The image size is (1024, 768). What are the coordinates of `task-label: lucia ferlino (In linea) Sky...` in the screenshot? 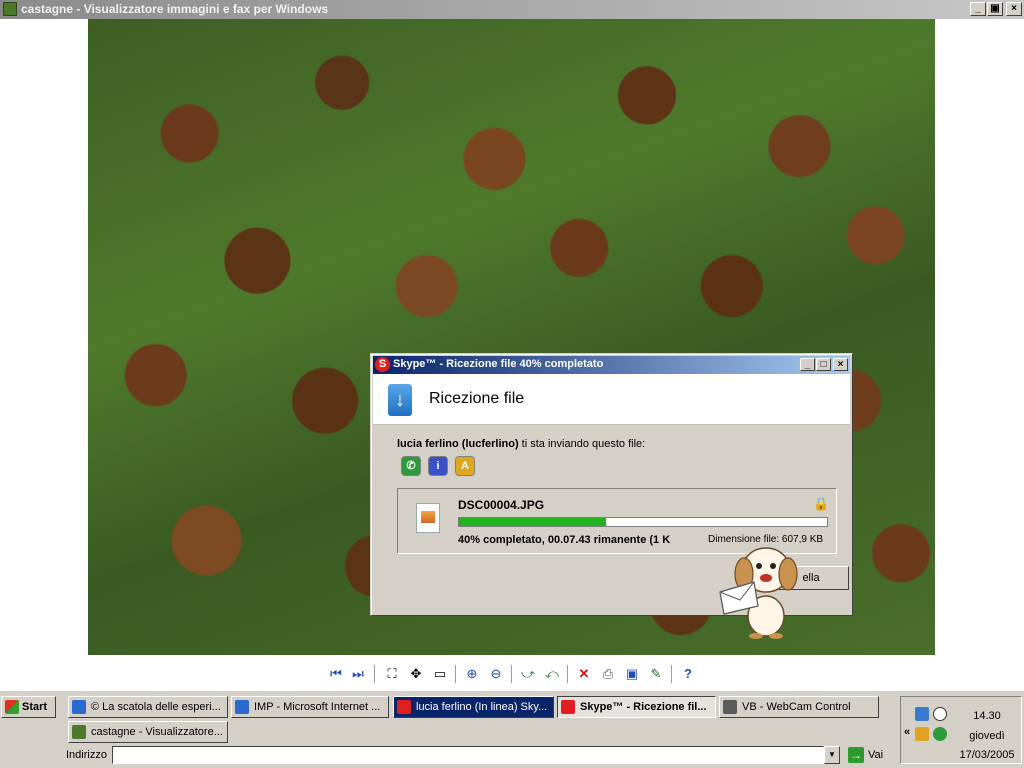 It's located at (482, 707).